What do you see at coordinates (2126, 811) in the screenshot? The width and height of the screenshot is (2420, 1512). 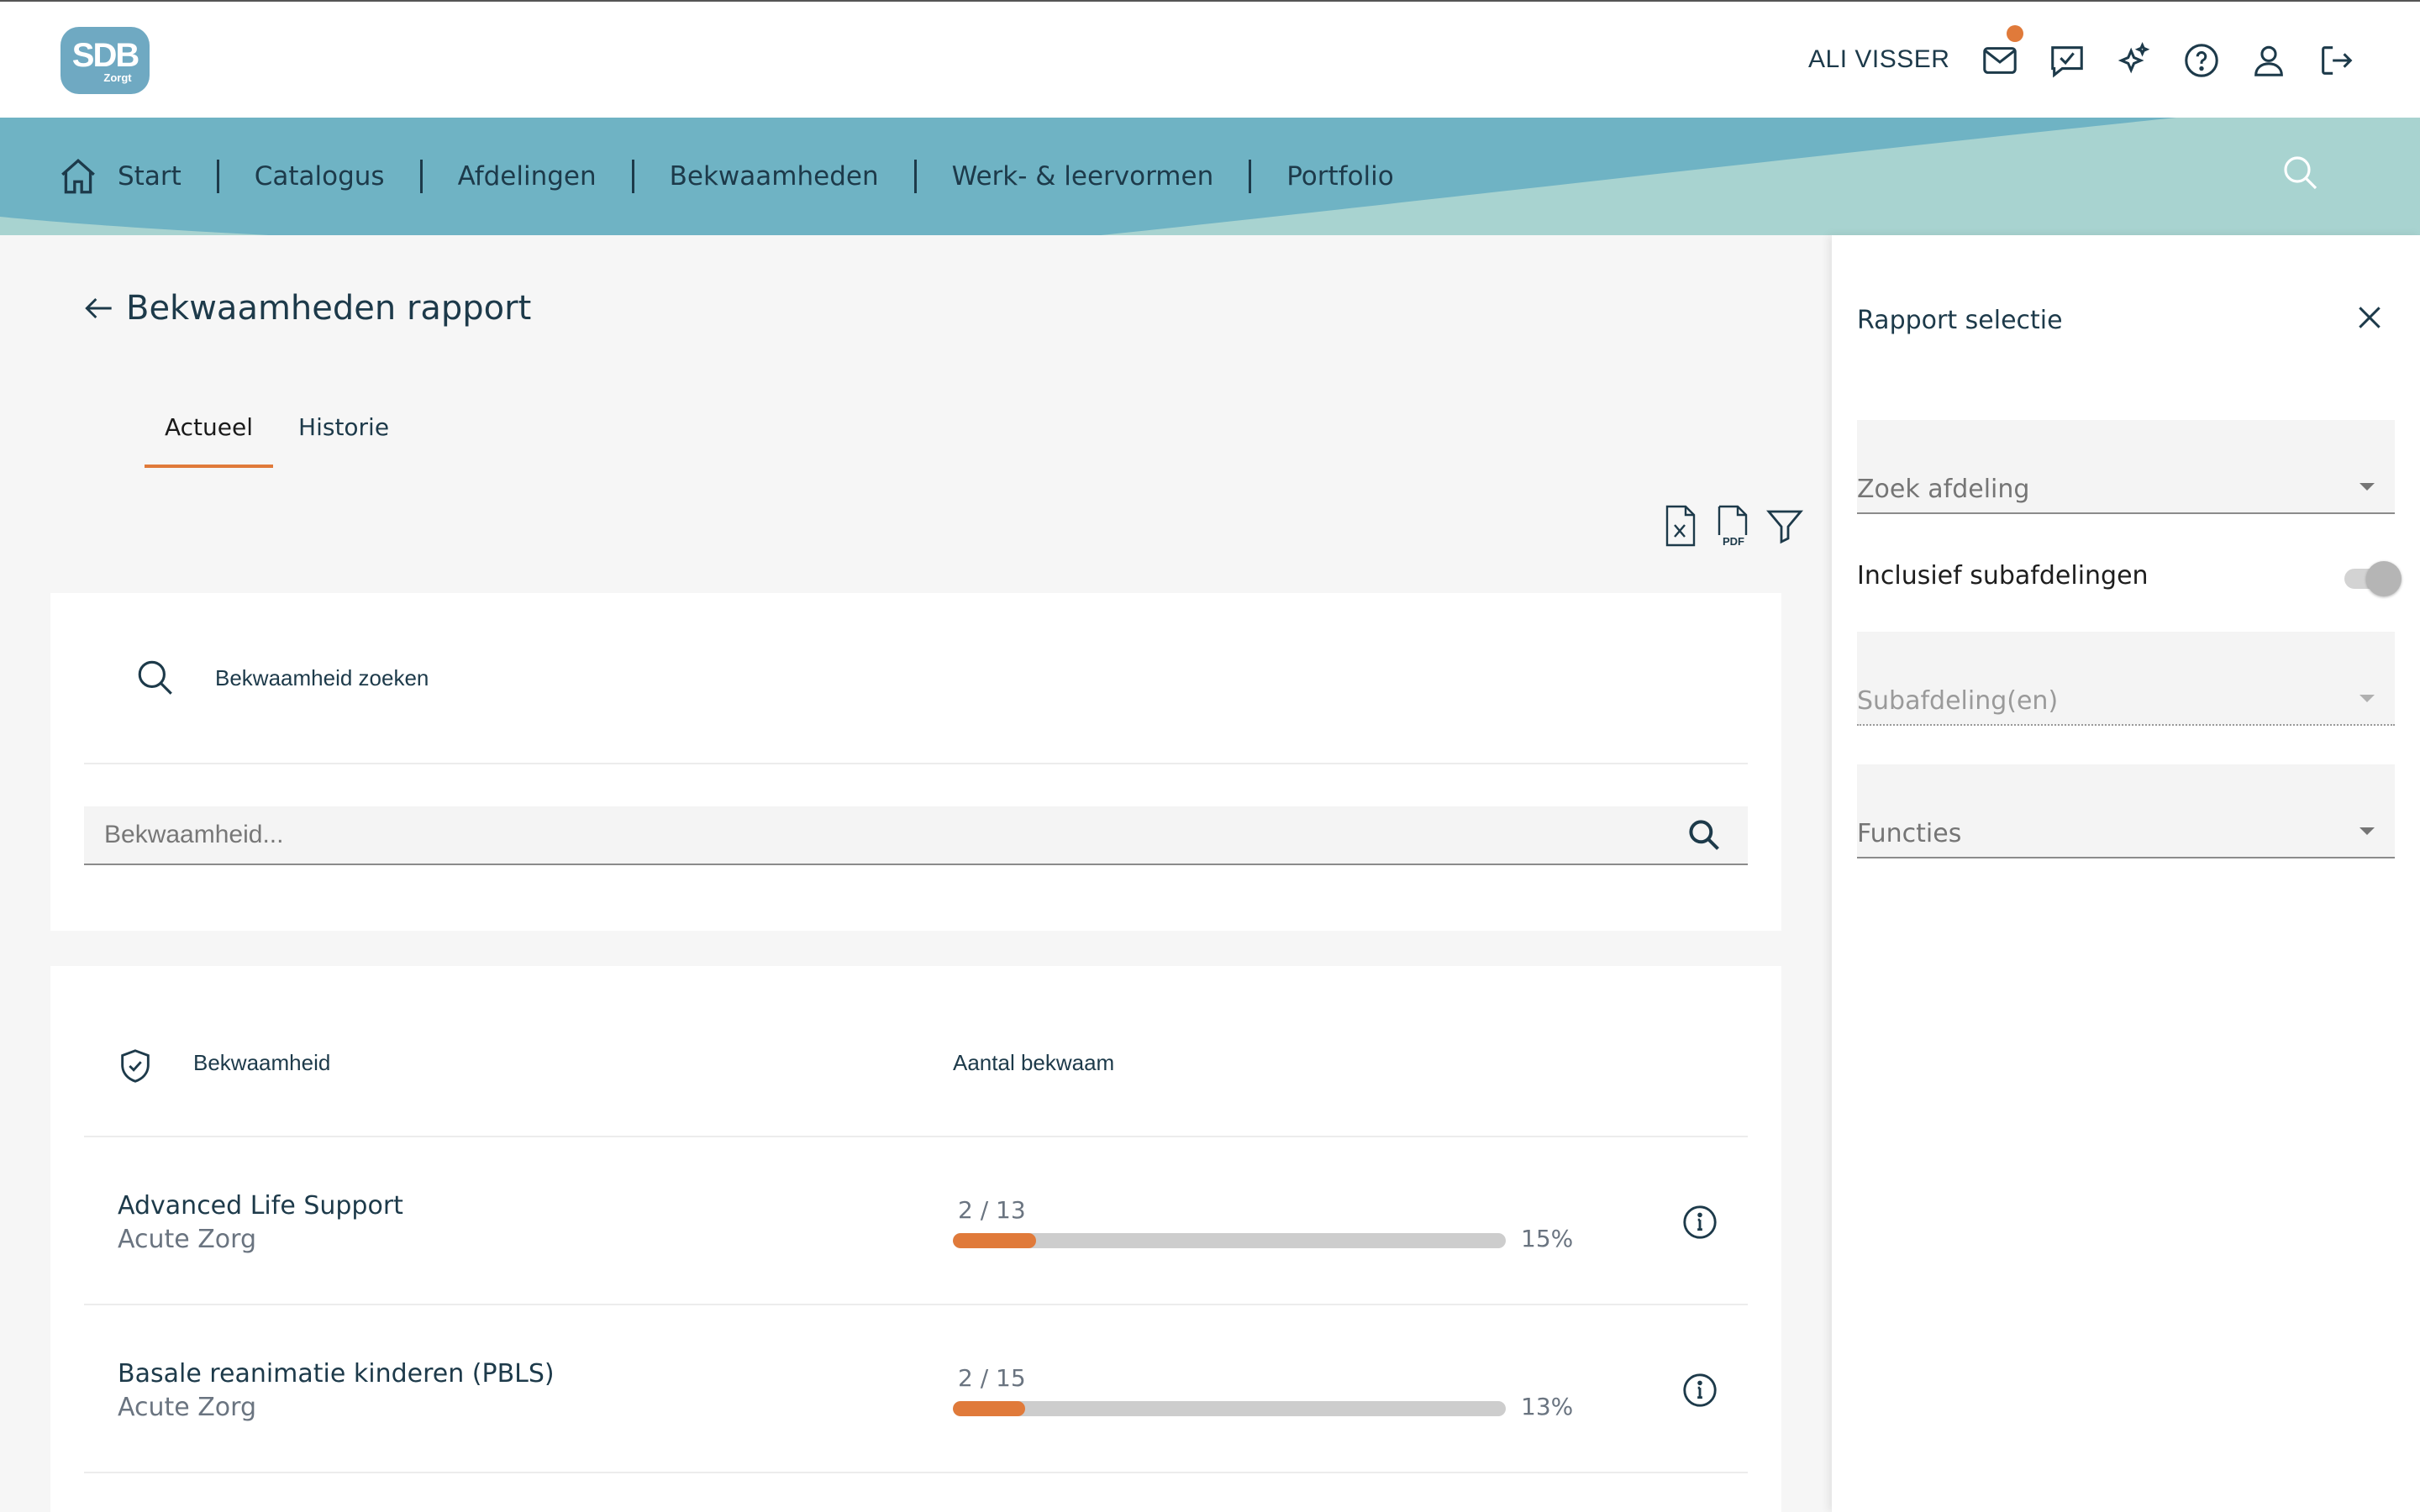 I see `functions-select: Functies` at bounding box center [2126, 811].